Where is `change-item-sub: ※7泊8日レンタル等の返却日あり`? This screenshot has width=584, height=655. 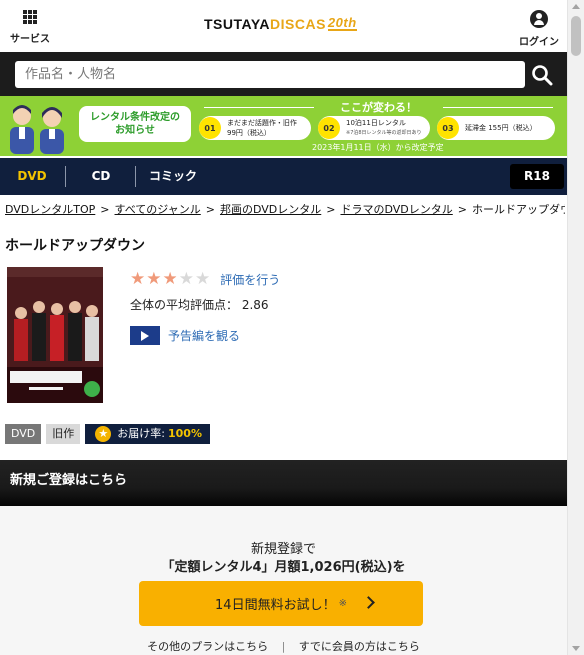 change-item-sub: ※7泊8日レンタル等の返却日あり is located at coordinates (384, 133).